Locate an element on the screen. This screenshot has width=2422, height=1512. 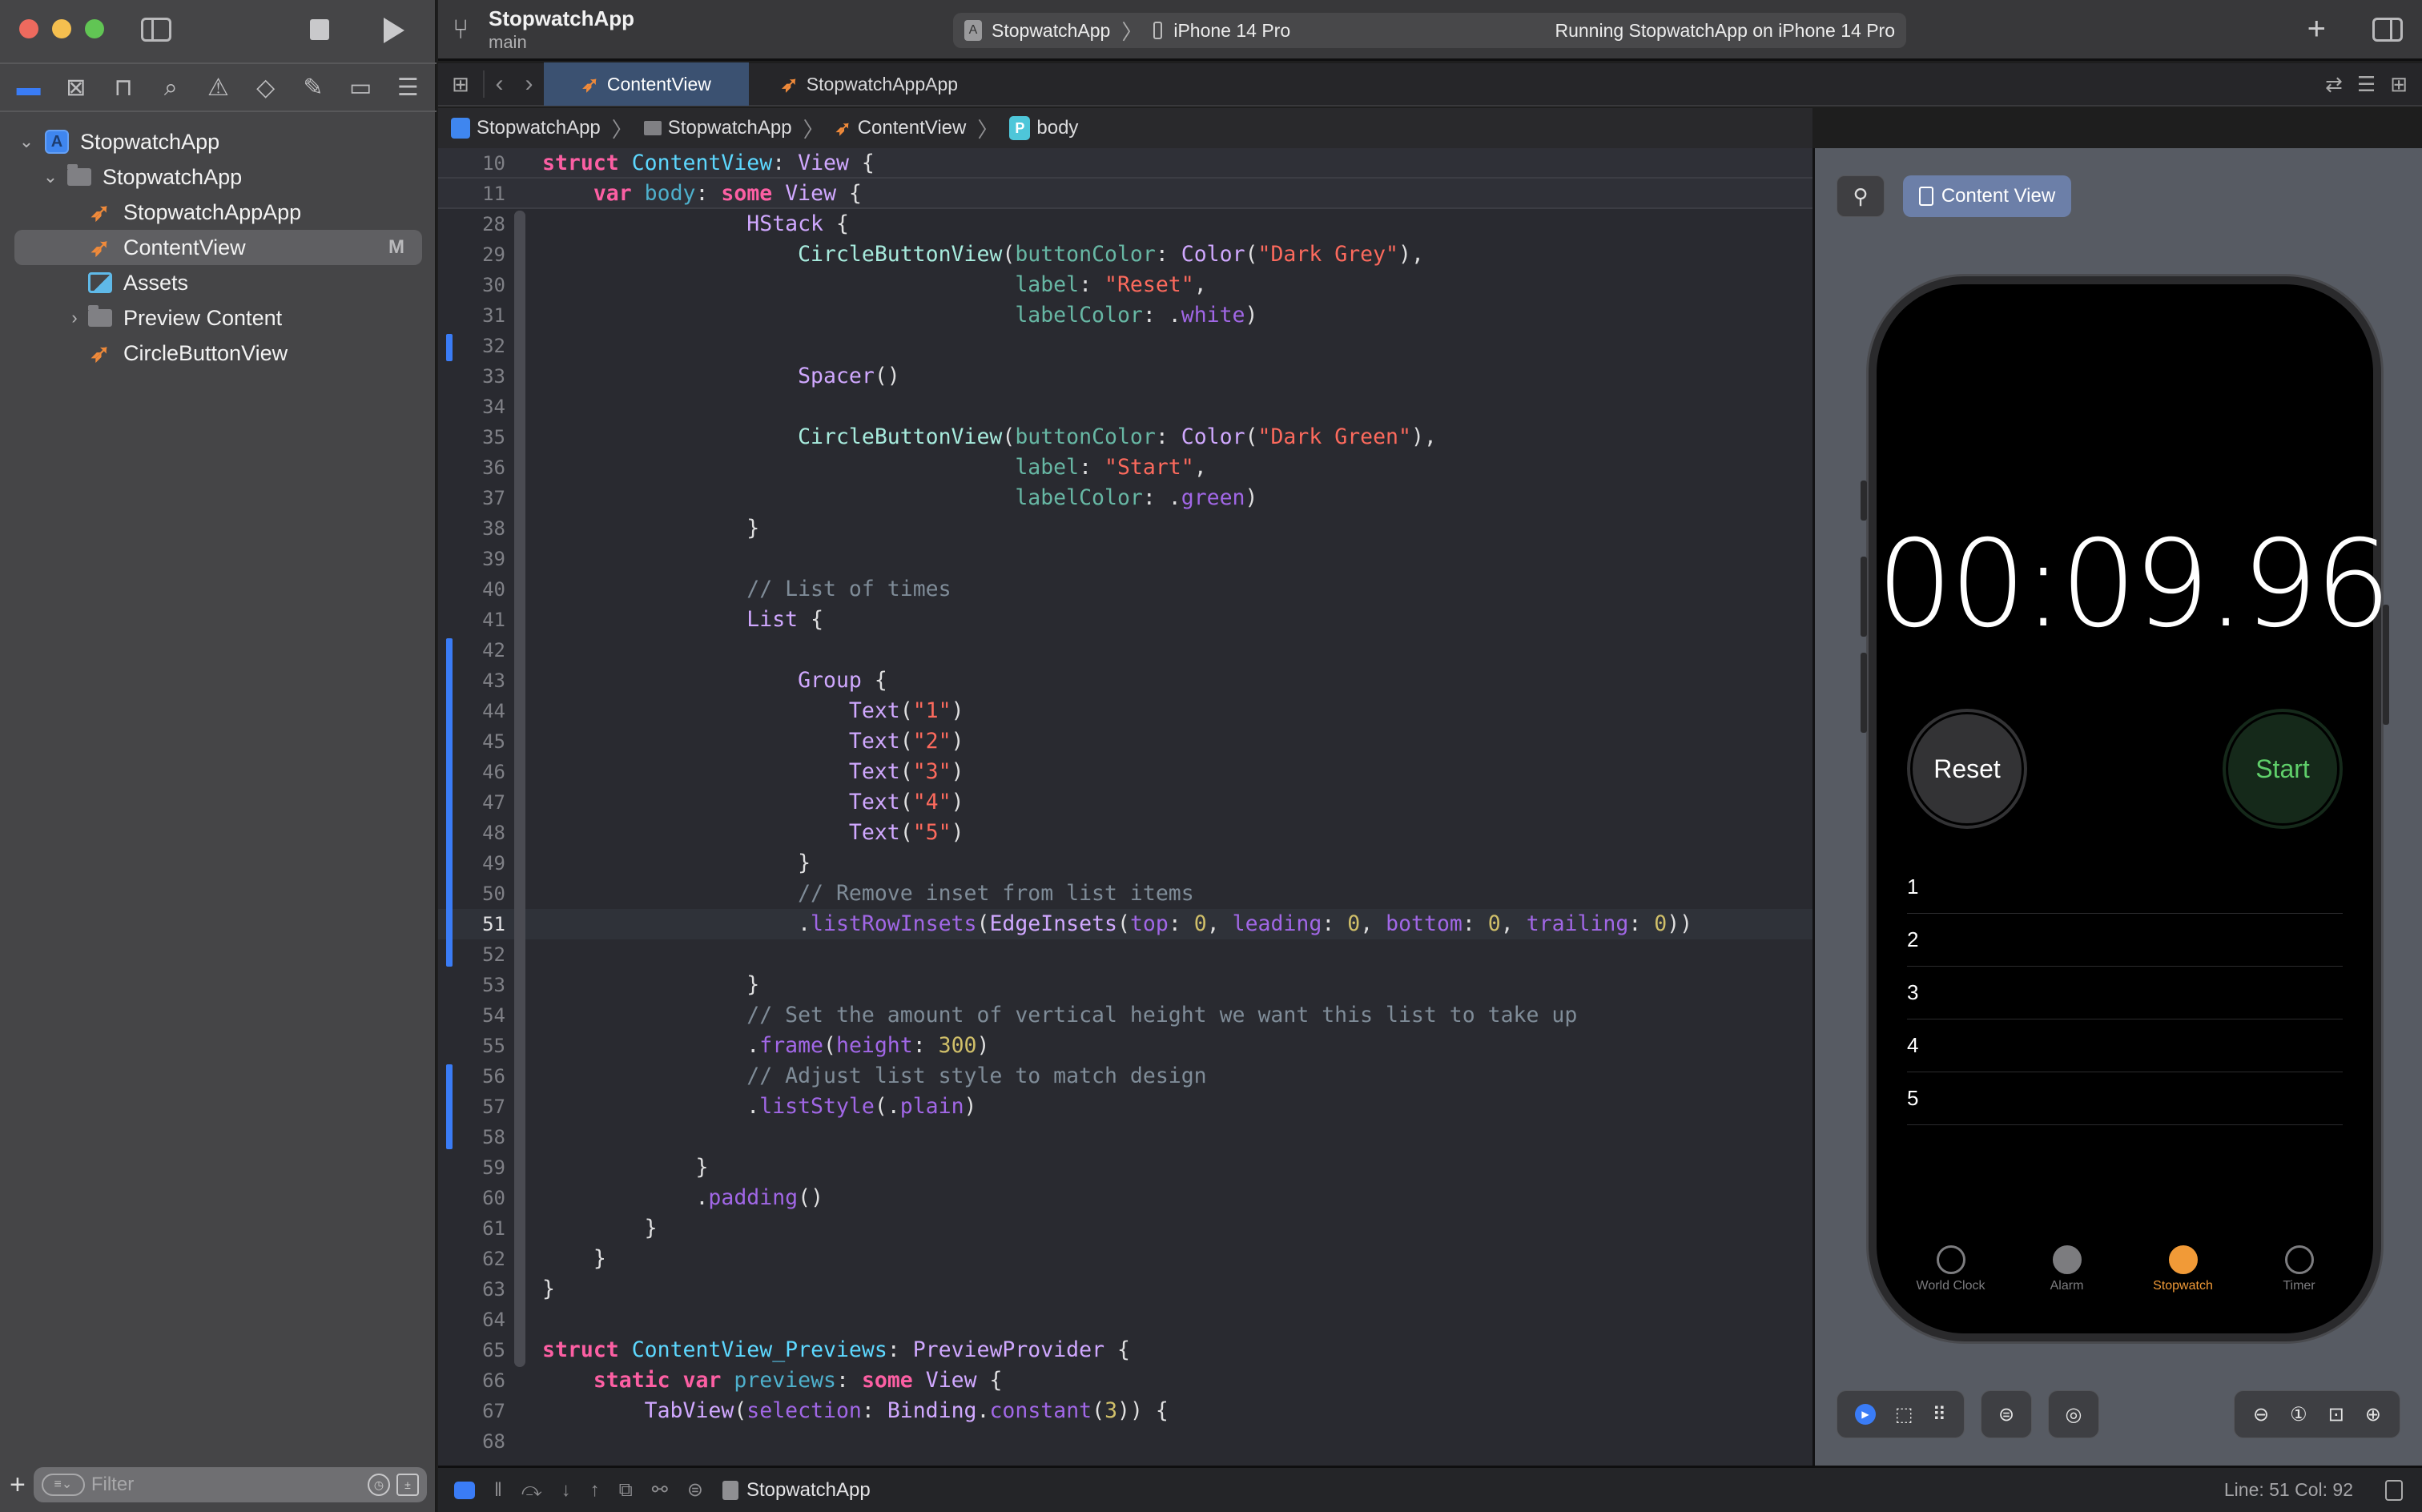
line-number: 61 is located at coordinates (472, 1228).